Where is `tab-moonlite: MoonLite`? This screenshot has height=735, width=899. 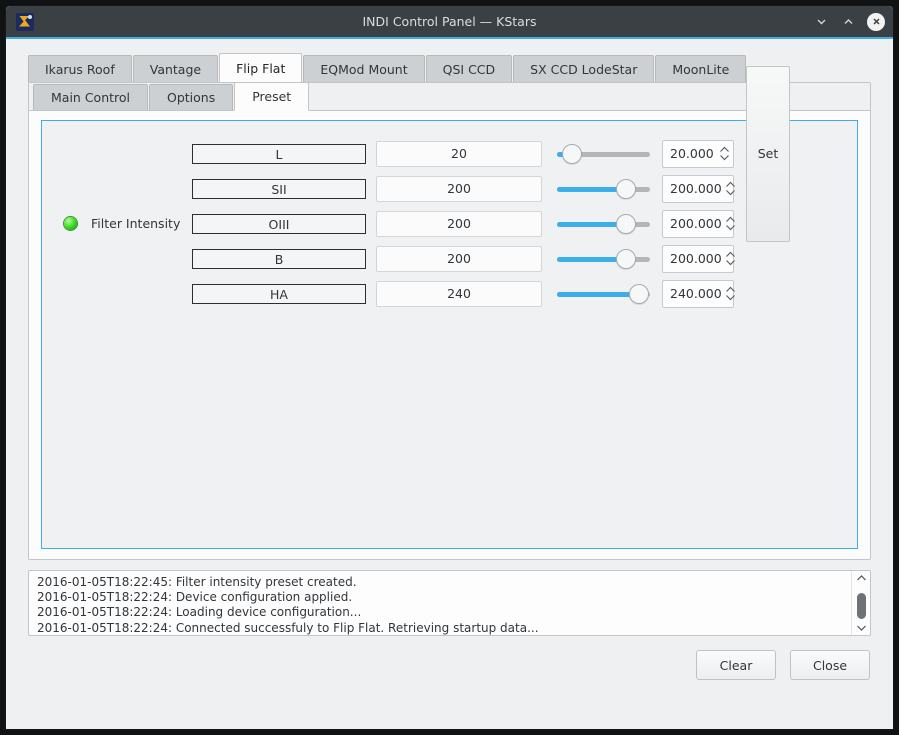
tab-moonlite: MoonLite is located at coordinates (701, 68).